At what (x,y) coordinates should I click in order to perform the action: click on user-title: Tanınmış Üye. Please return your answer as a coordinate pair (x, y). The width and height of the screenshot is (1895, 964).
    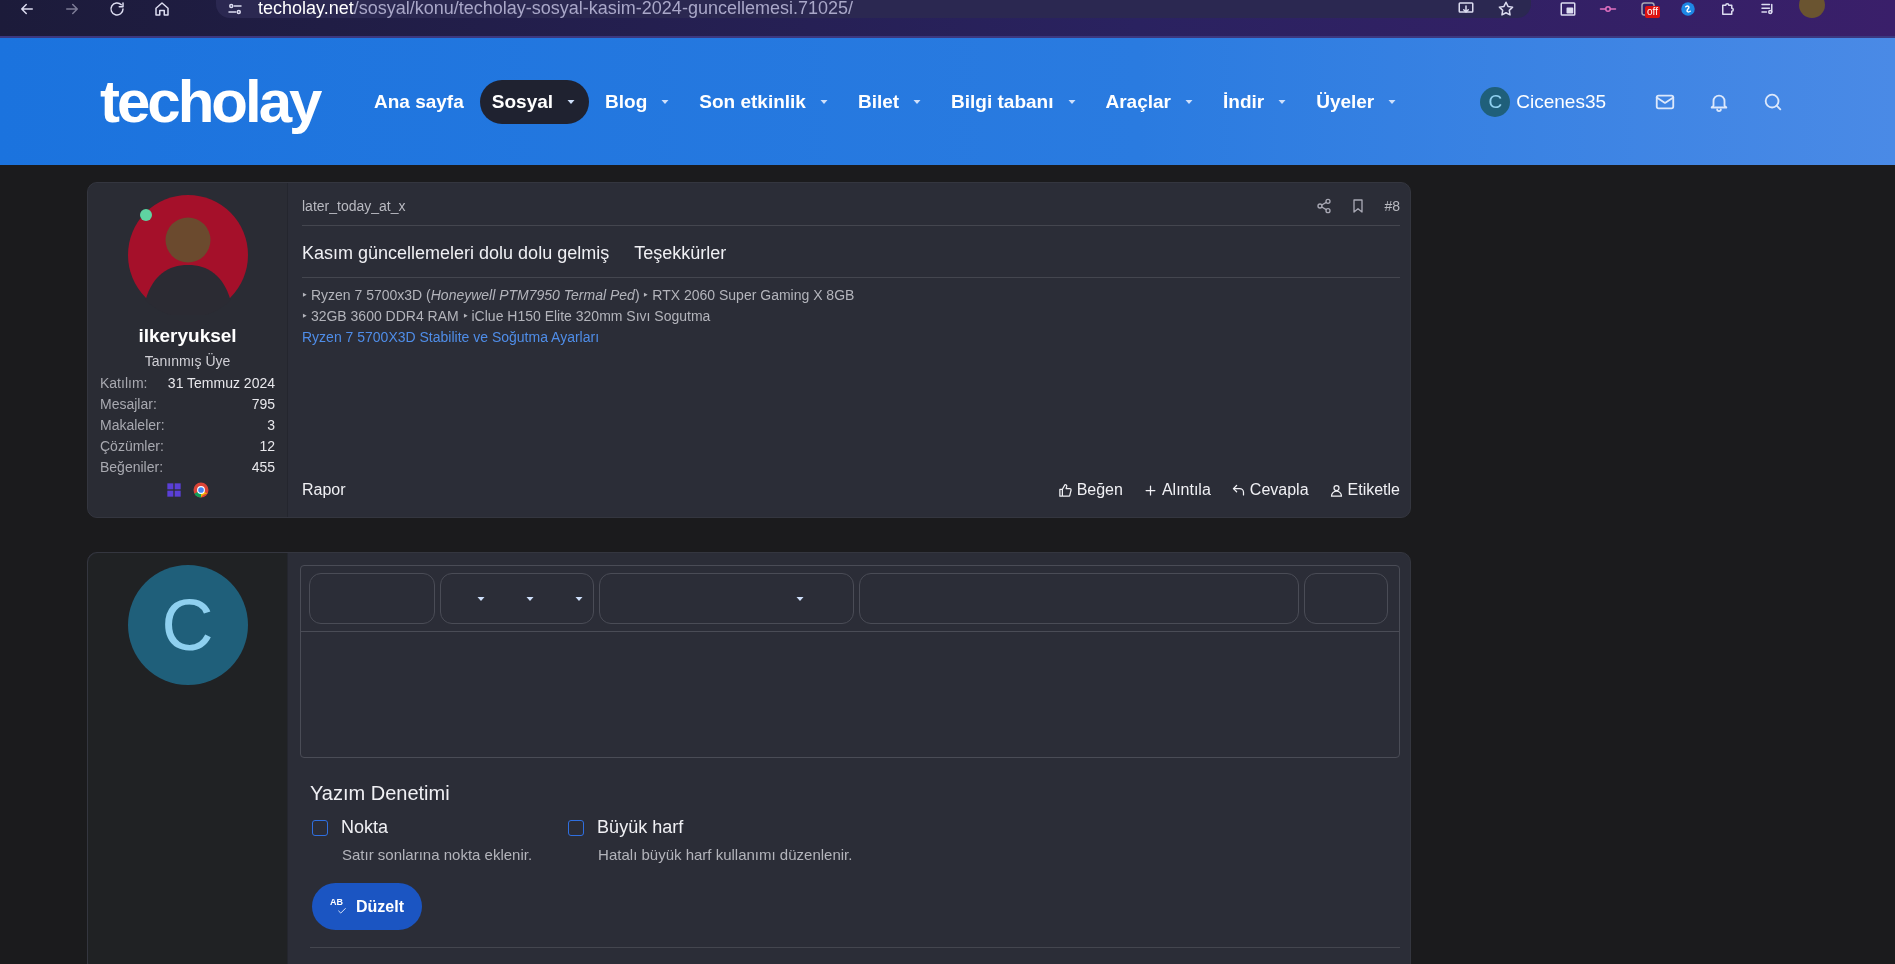
    Looking at the image, I should click on (187, 361).